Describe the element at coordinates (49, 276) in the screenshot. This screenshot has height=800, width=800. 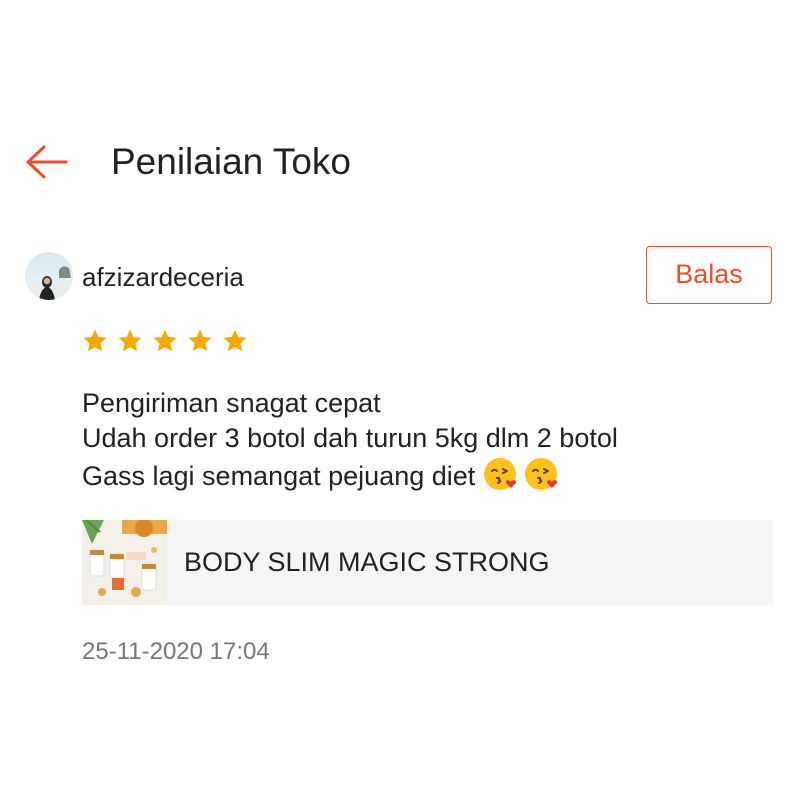
I see `avatar` at that location.